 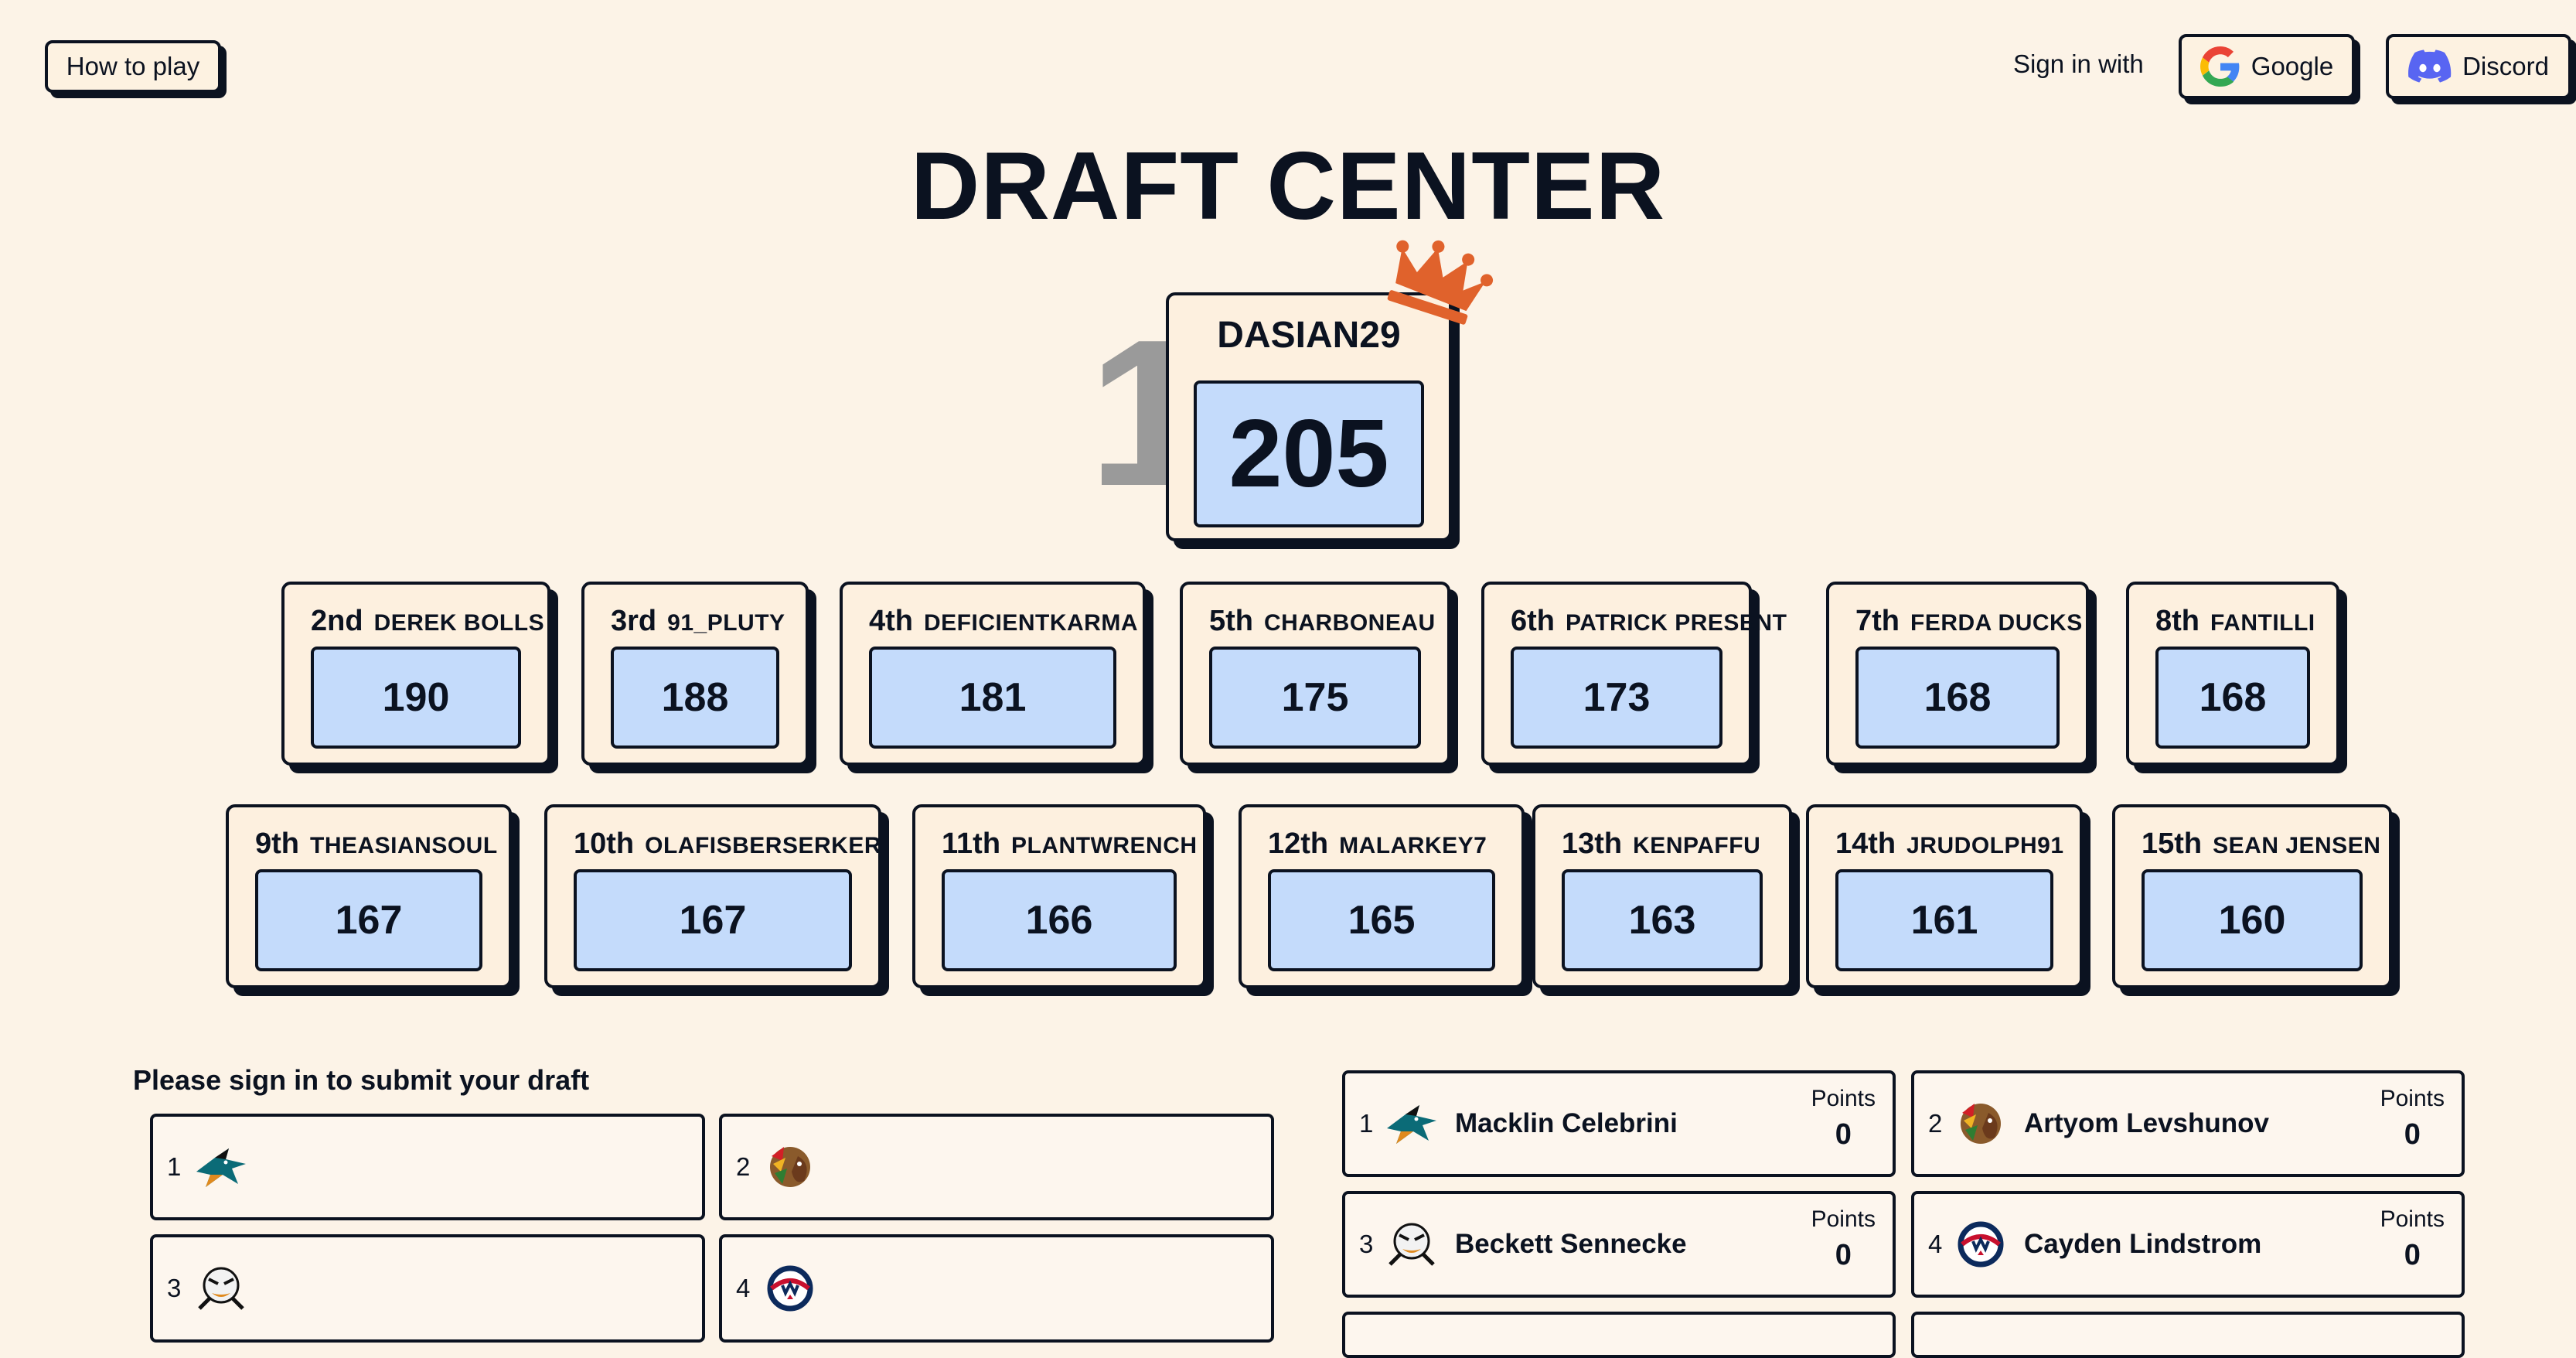 What do you see at coordinates (174, 1166) in the screenshot?
I see `slot-number: 1` at bounding box center [174, 1166].